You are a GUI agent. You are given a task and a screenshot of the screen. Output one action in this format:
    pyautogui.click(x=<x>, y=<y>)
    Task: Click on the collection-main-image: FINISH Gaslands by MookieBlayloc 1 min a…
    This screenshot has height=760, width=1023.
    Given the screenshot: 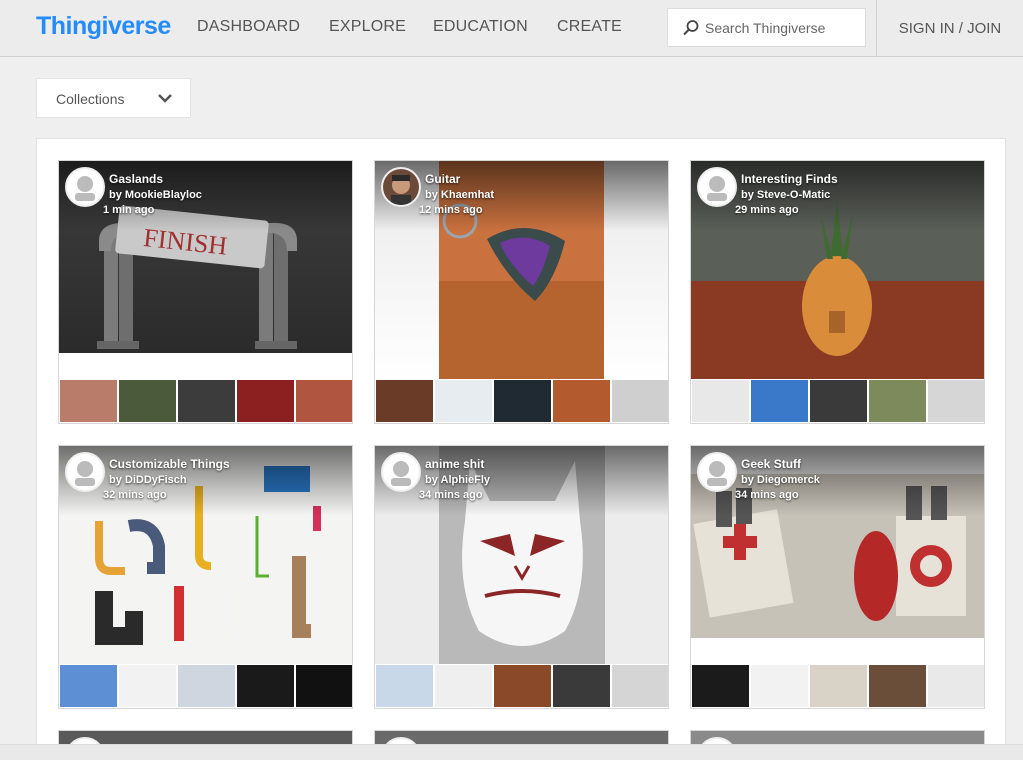 What is the action you would take?
    pyautogui.click(x=205, y=270)
    